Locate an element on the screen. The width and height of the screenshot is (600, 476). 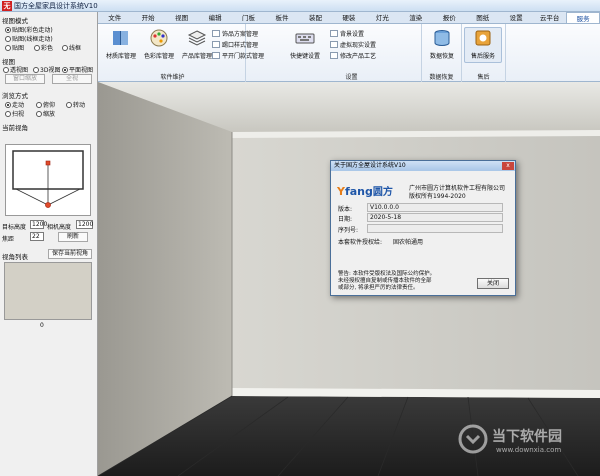
serial-label: 序列号: is located at coordinates (348, 230).